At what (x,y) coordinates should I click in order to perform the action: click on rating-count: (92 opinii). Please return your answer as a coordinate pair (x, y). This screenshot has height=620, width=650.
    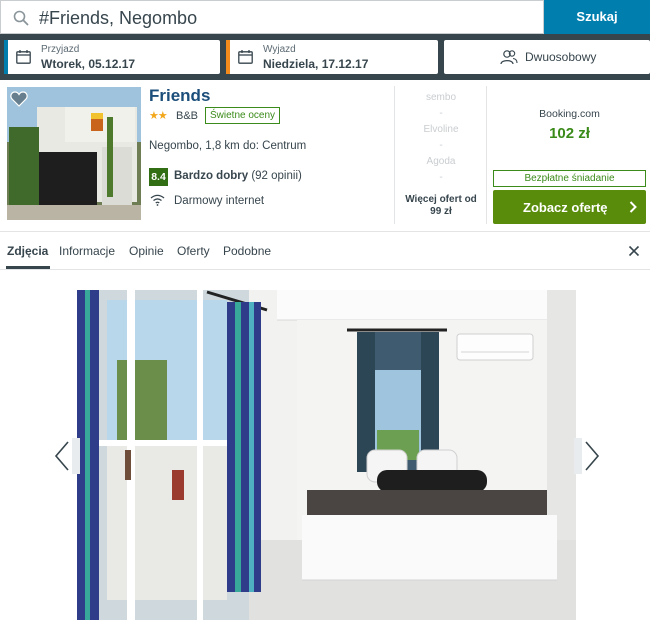
    Looking at the image, I should click on (276, 176).